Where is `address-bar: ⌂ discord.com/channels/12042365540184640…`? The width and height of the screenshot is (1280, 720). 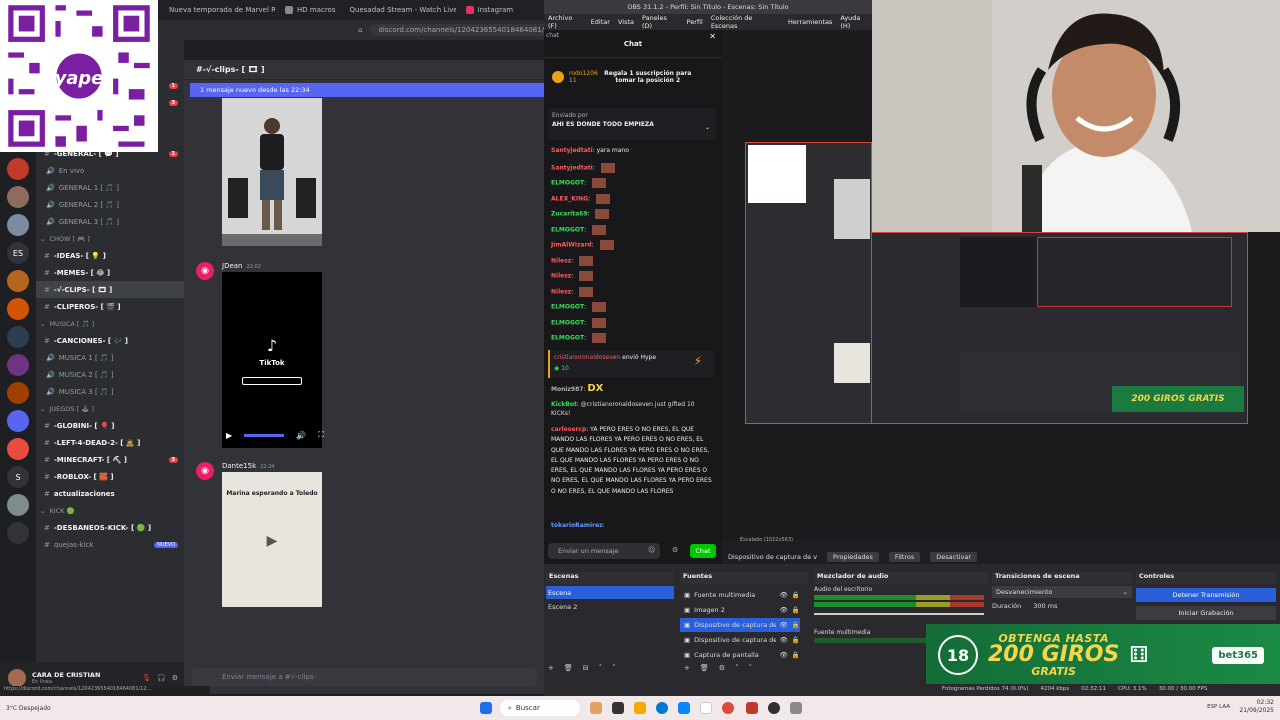
address-bar: ⌂ discord.com/channels/12042365540184640… is located at coordinates (362, 30).